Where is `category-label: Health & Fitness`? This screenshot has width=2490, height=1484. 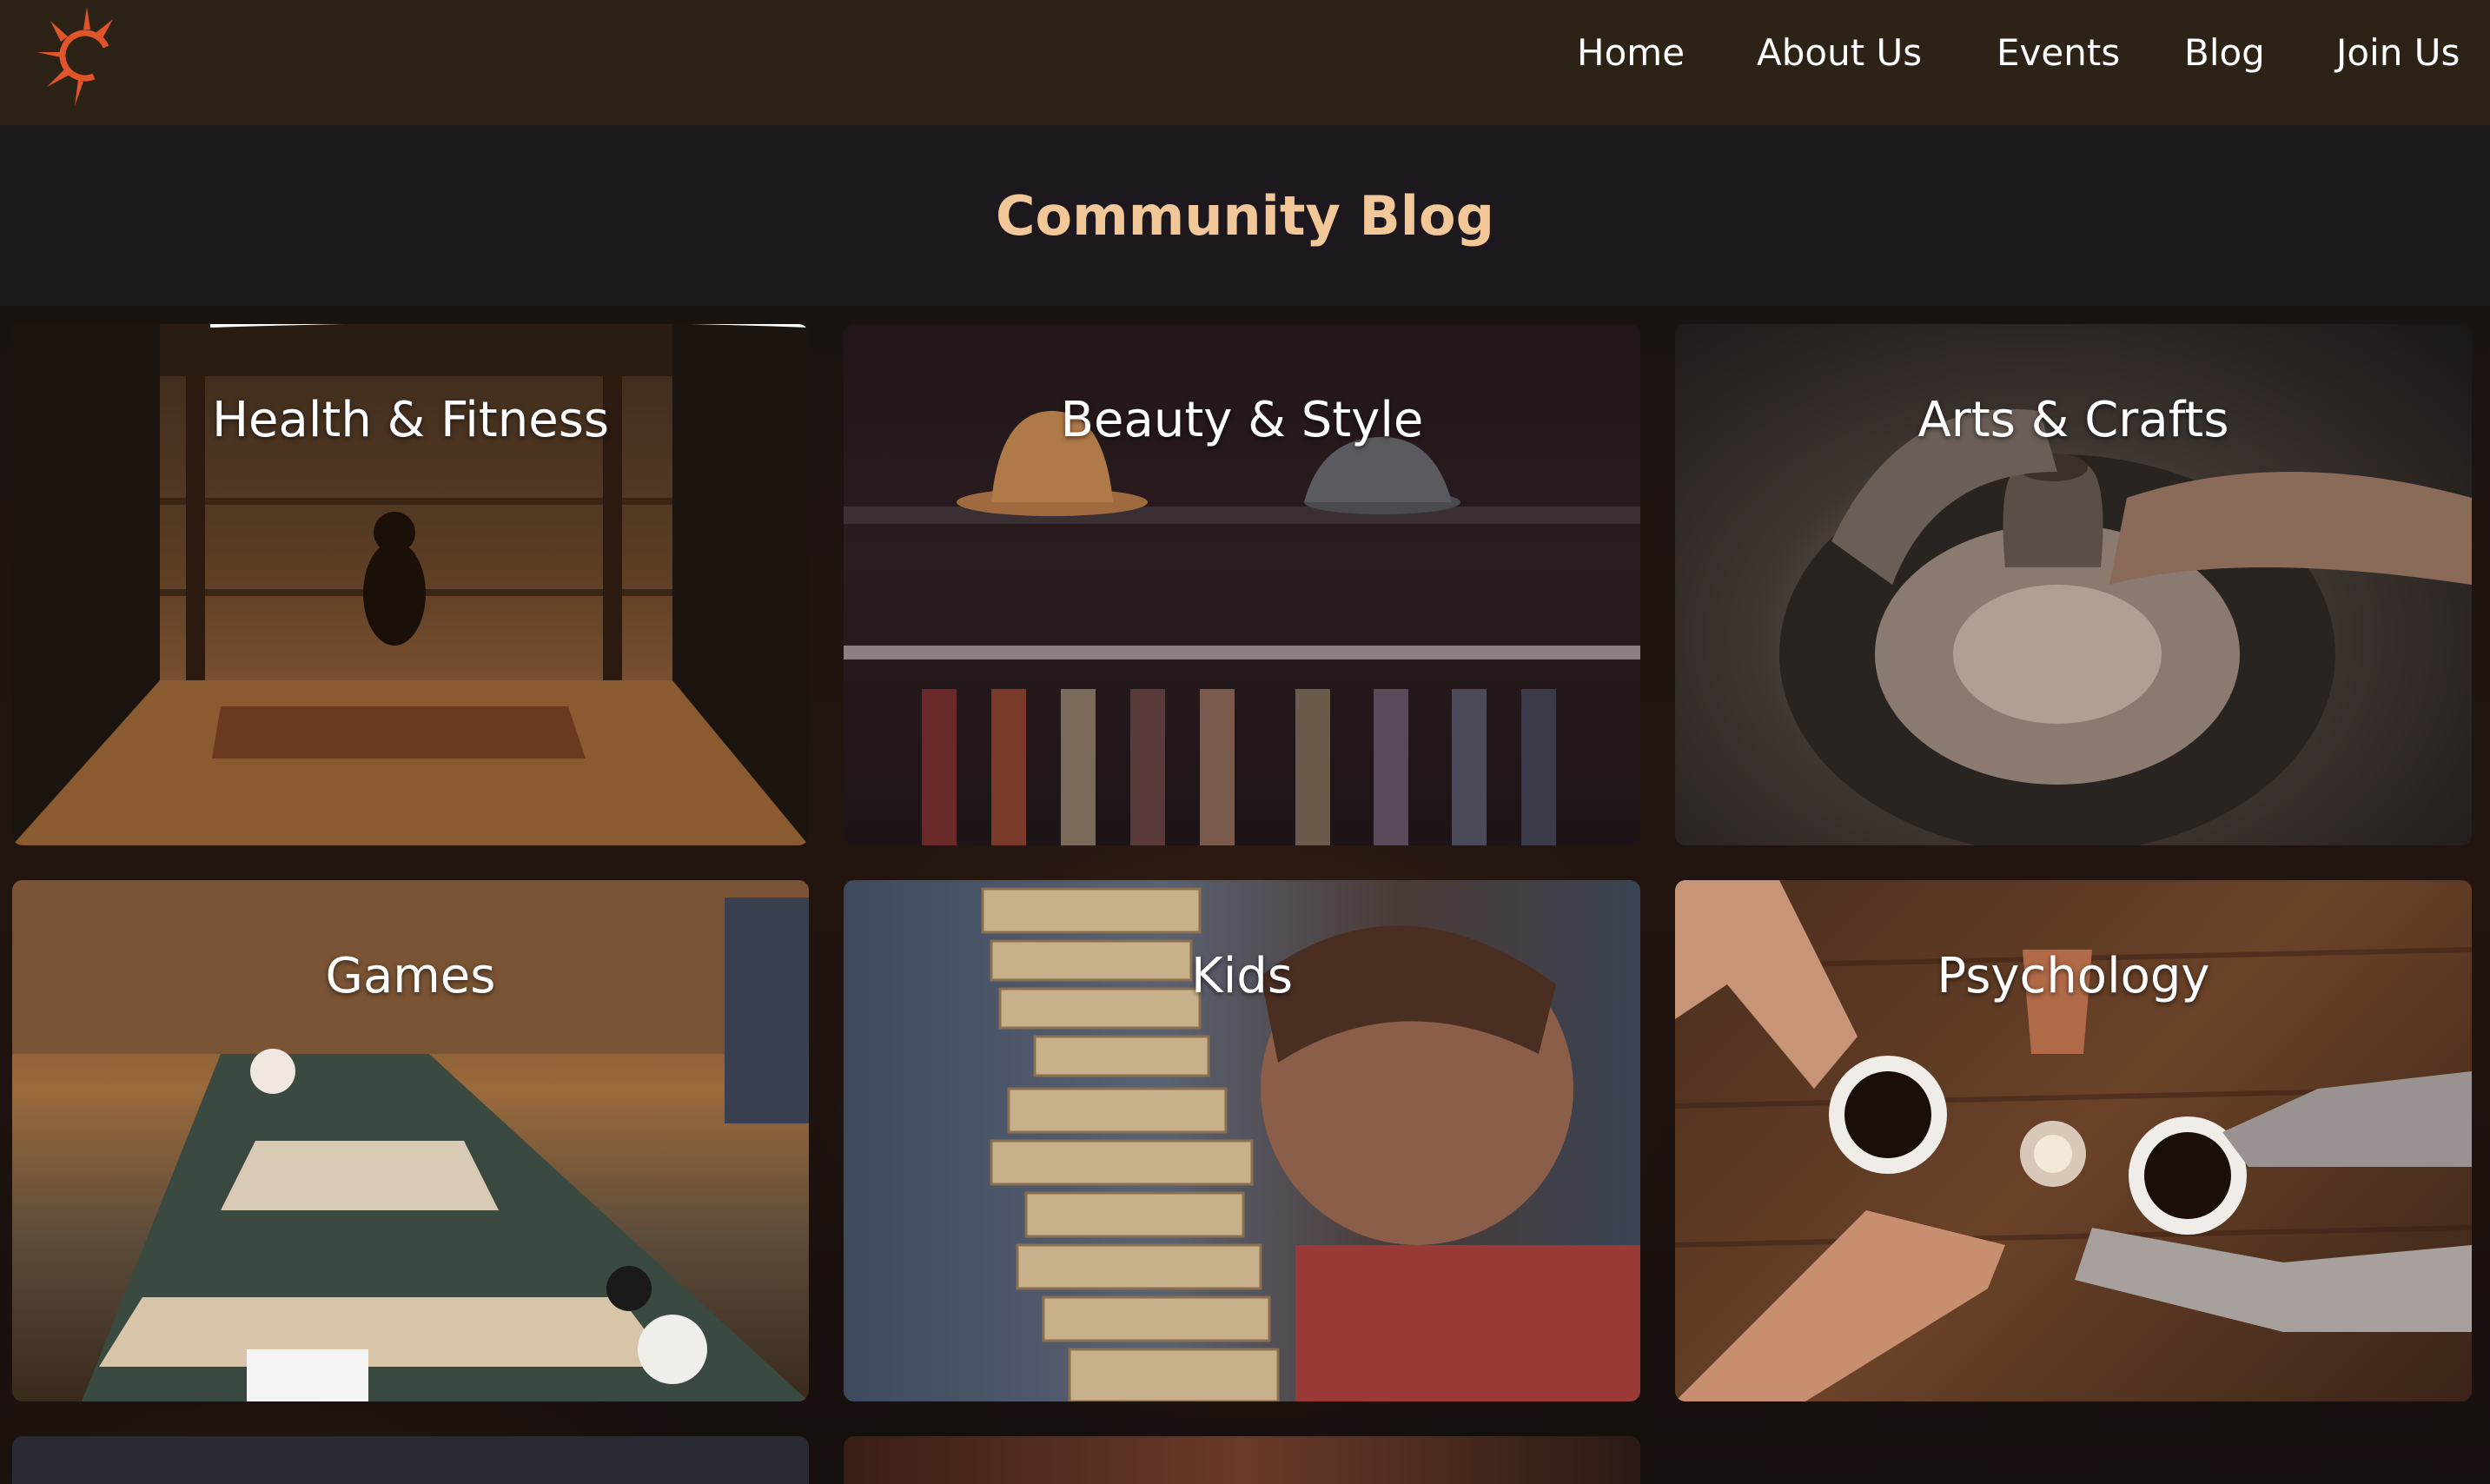 category-label: Health & Fitness is located at coordinates (410, 420).